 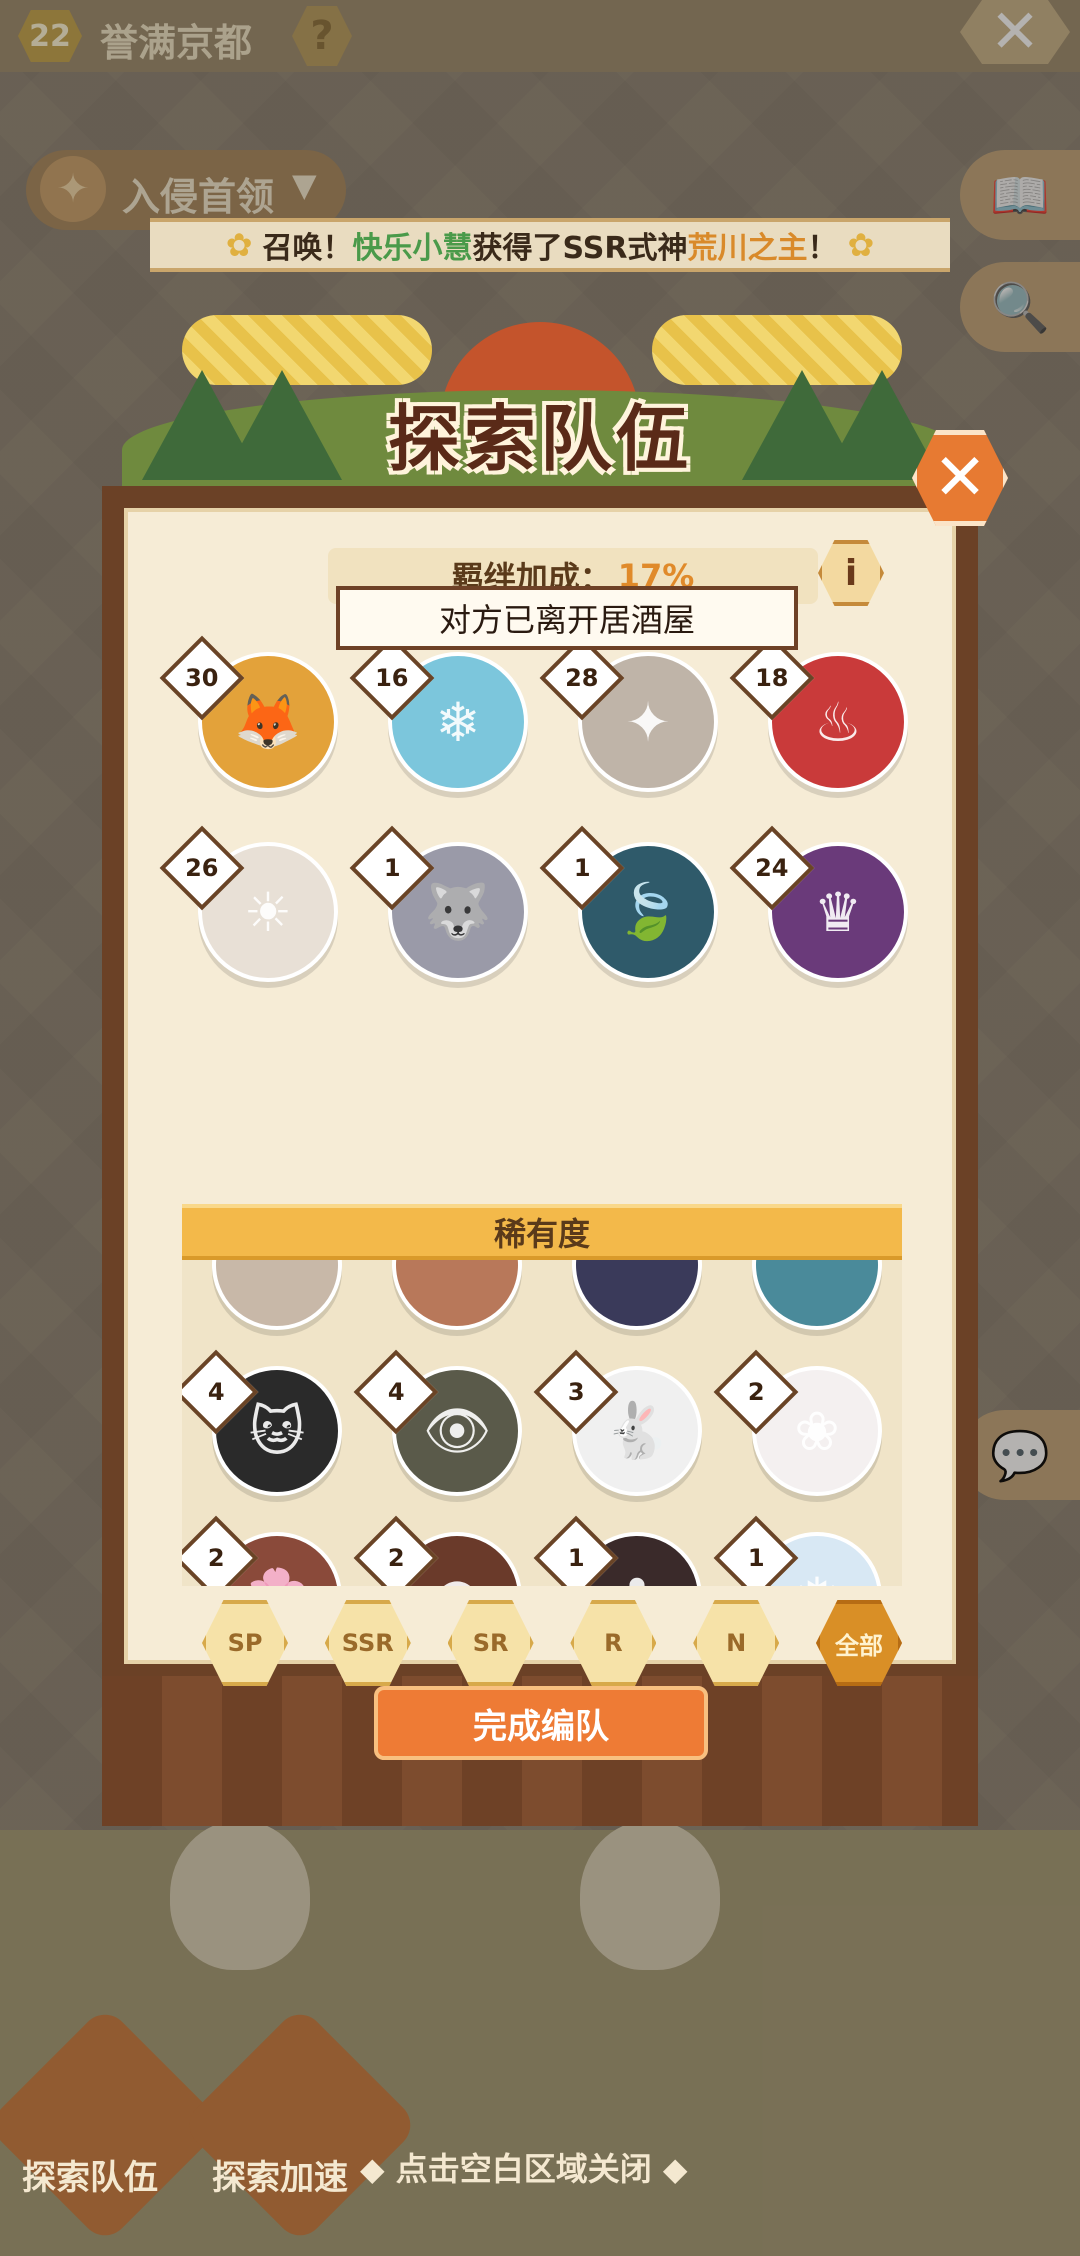 I want to click on rarity-filter-row: SP SSR SR R N 全部, so click(x=552, y=1645).